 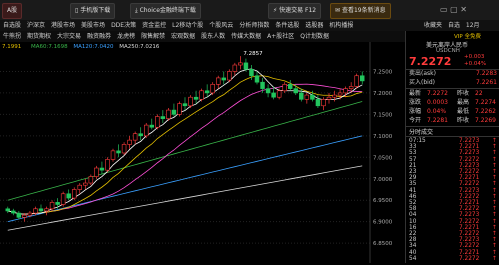 What do you see at coordinates (485, 102) in the screenshot?
I see `stat-v2: 7.2274` at bounding box center [485, 102].